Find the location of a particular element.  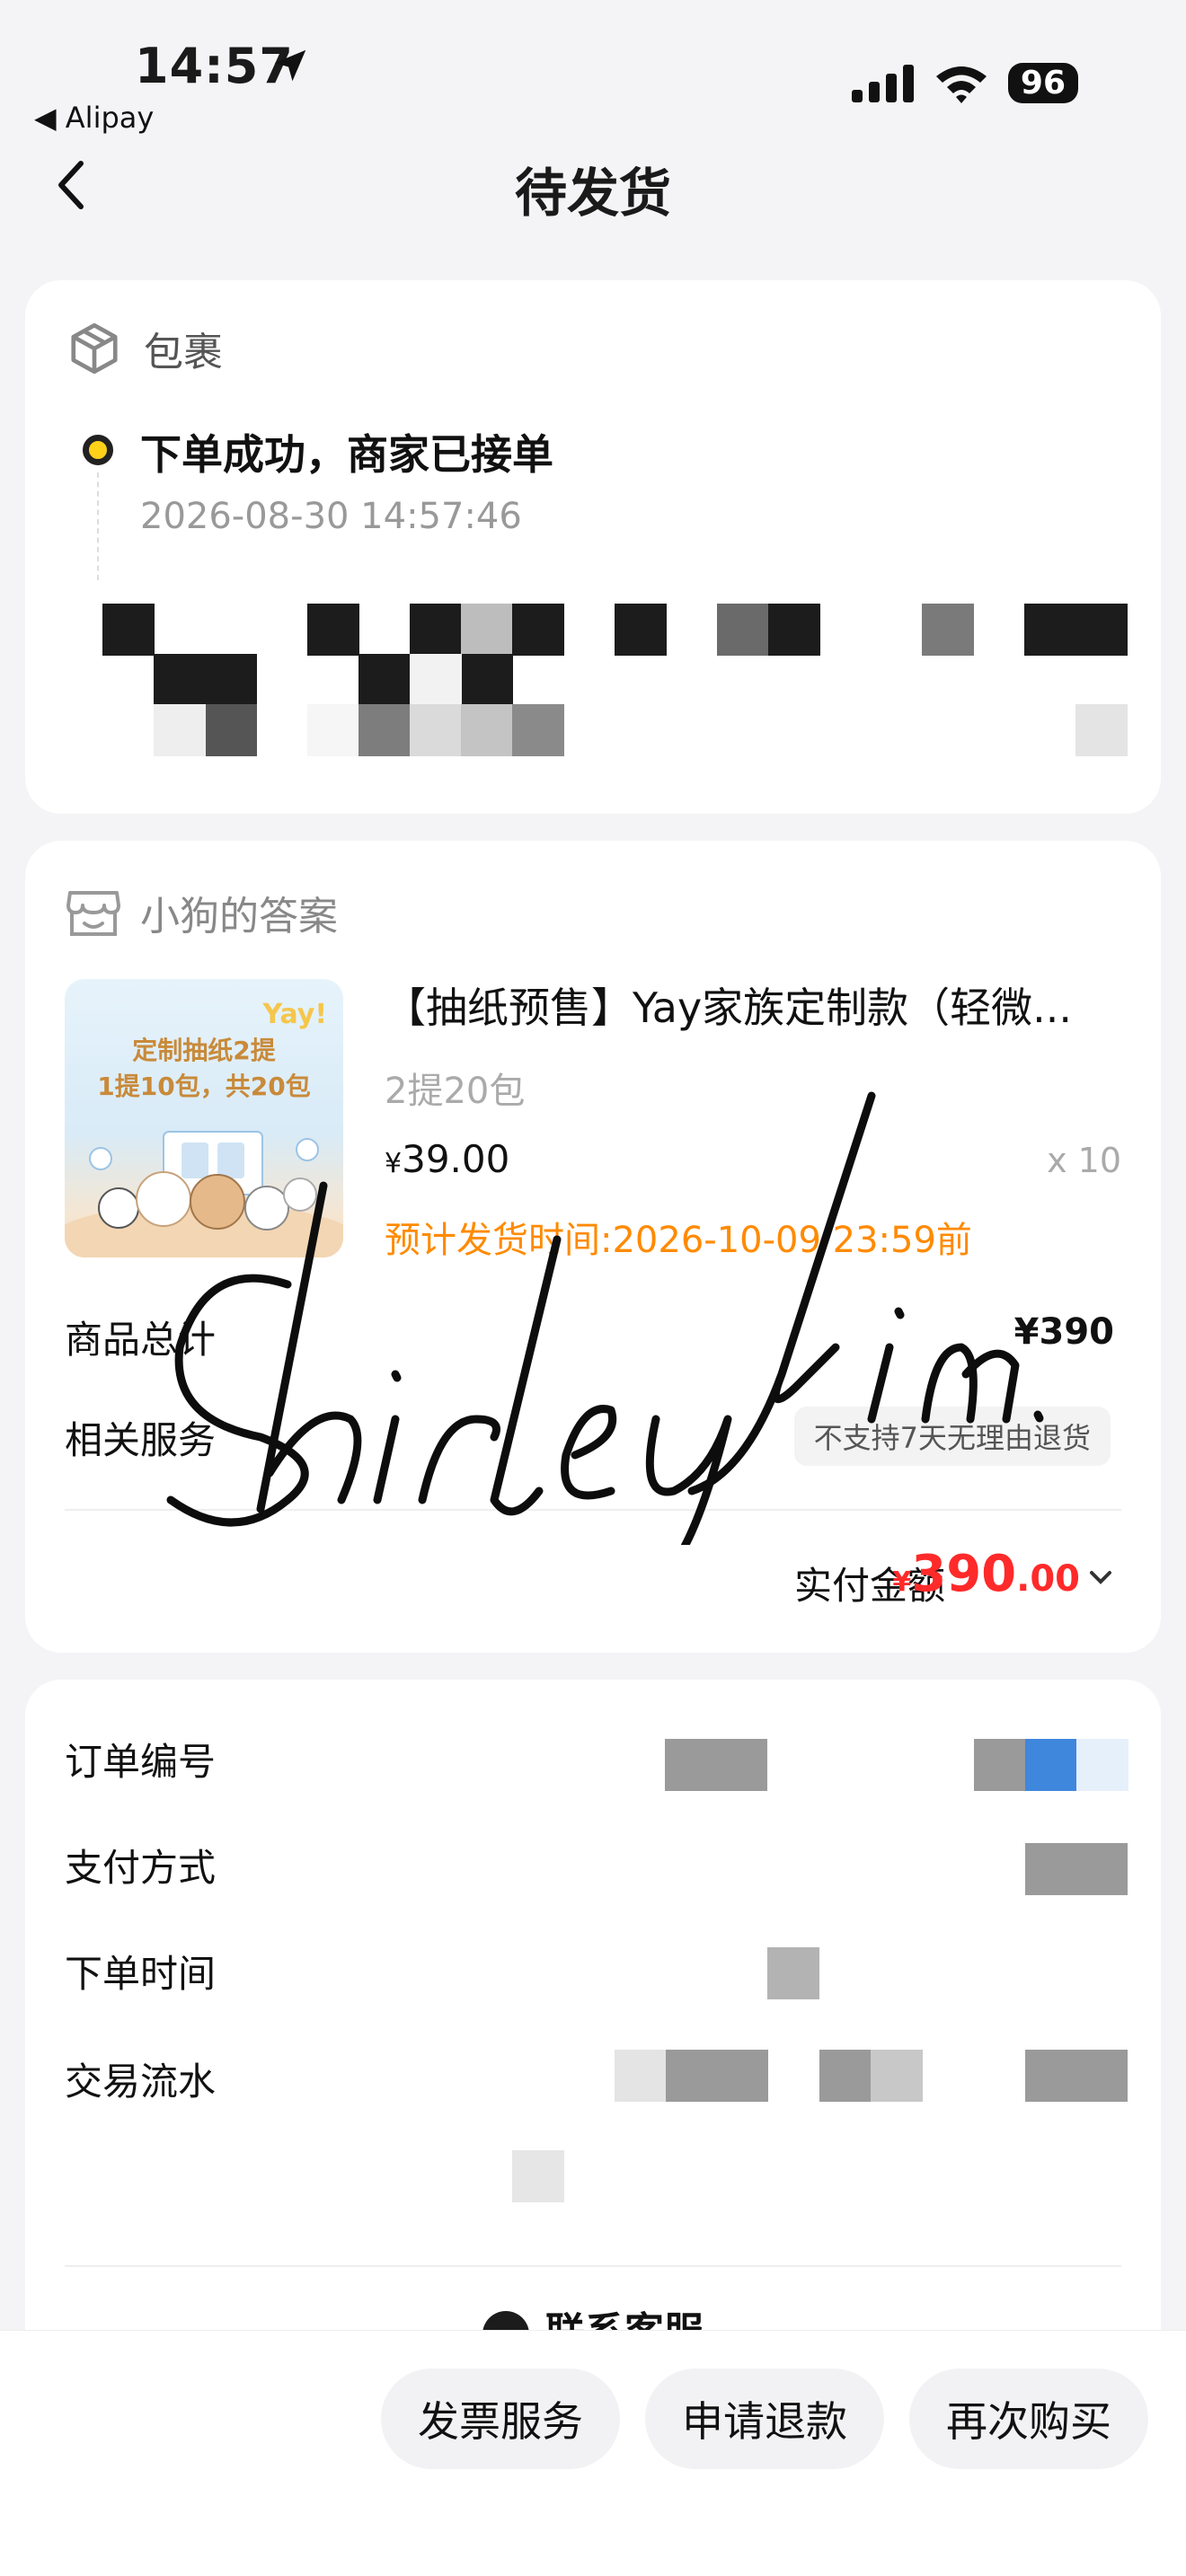

battery-indicator: 96 is located at coordinates (1042, 83).